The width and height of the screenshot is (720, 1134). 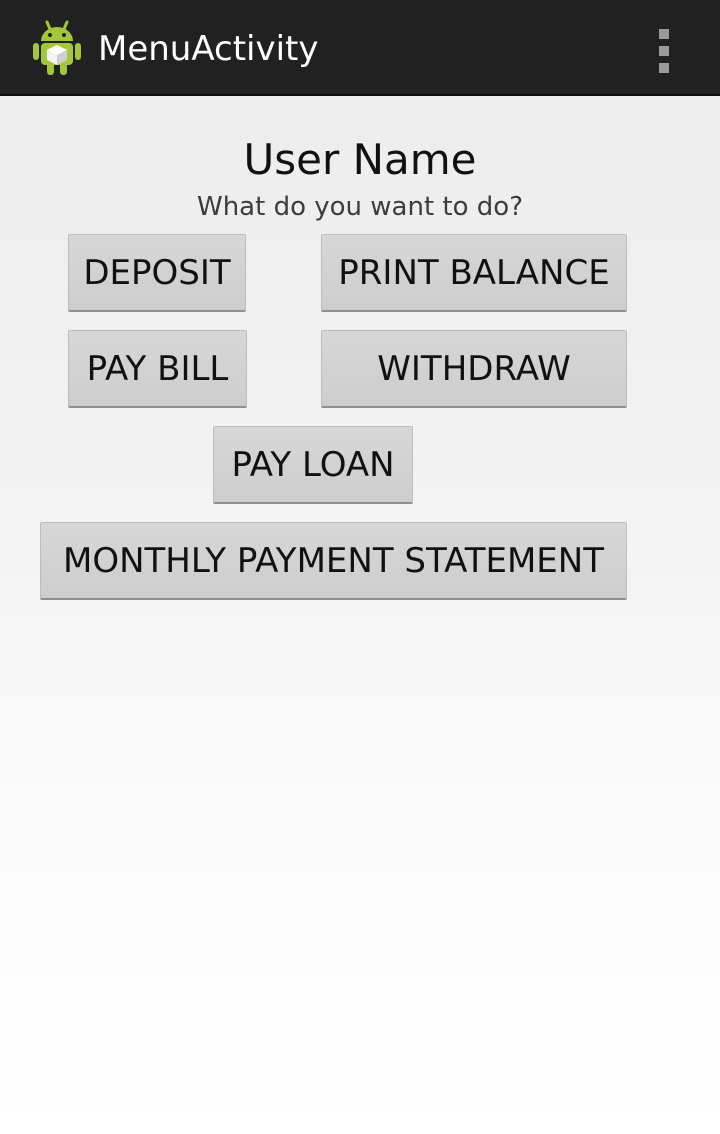 I want to click on action-bar: MenuActivity, so click(x=360, y=48).